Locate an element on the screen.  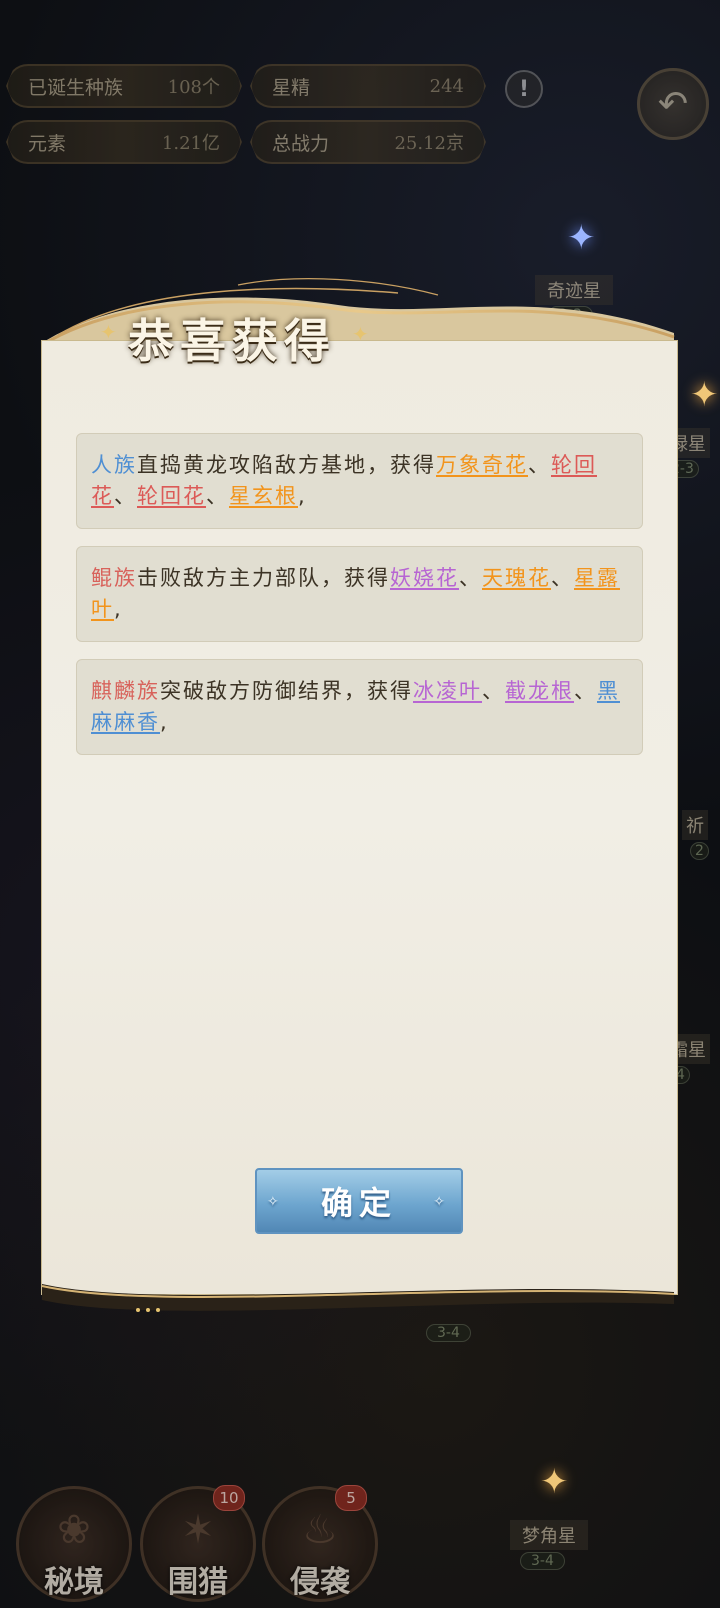
notification-badge: 5 is located at coordinates (351, 1498).